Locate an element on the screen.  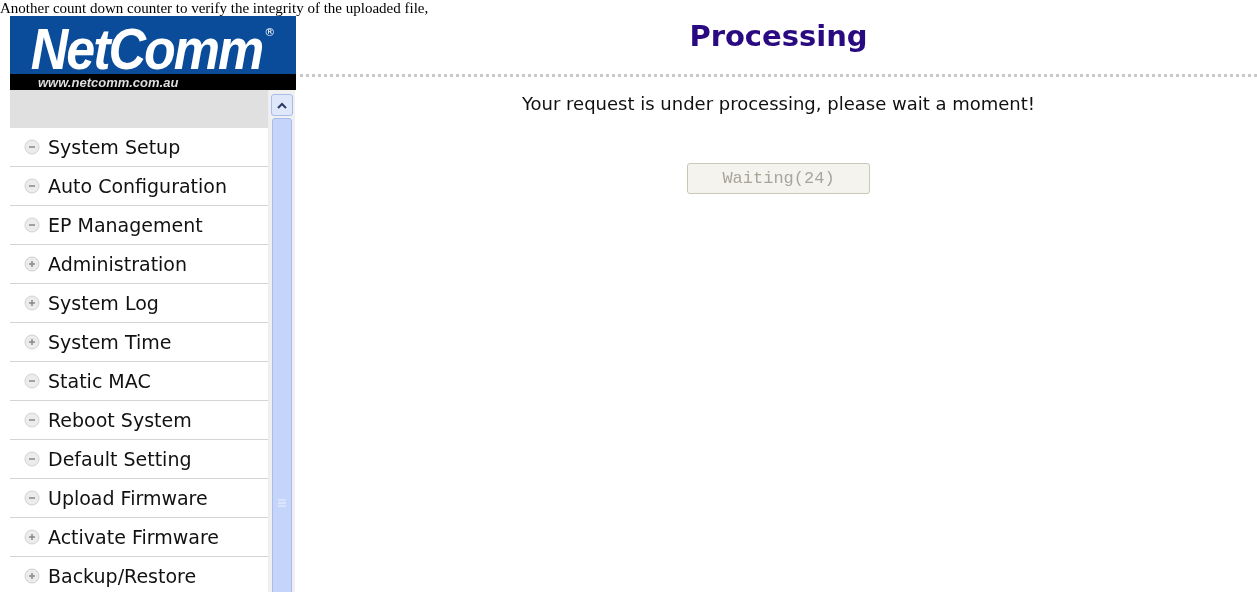
sidebar-item: Upload Firmware is located at coordinates (139, 498).